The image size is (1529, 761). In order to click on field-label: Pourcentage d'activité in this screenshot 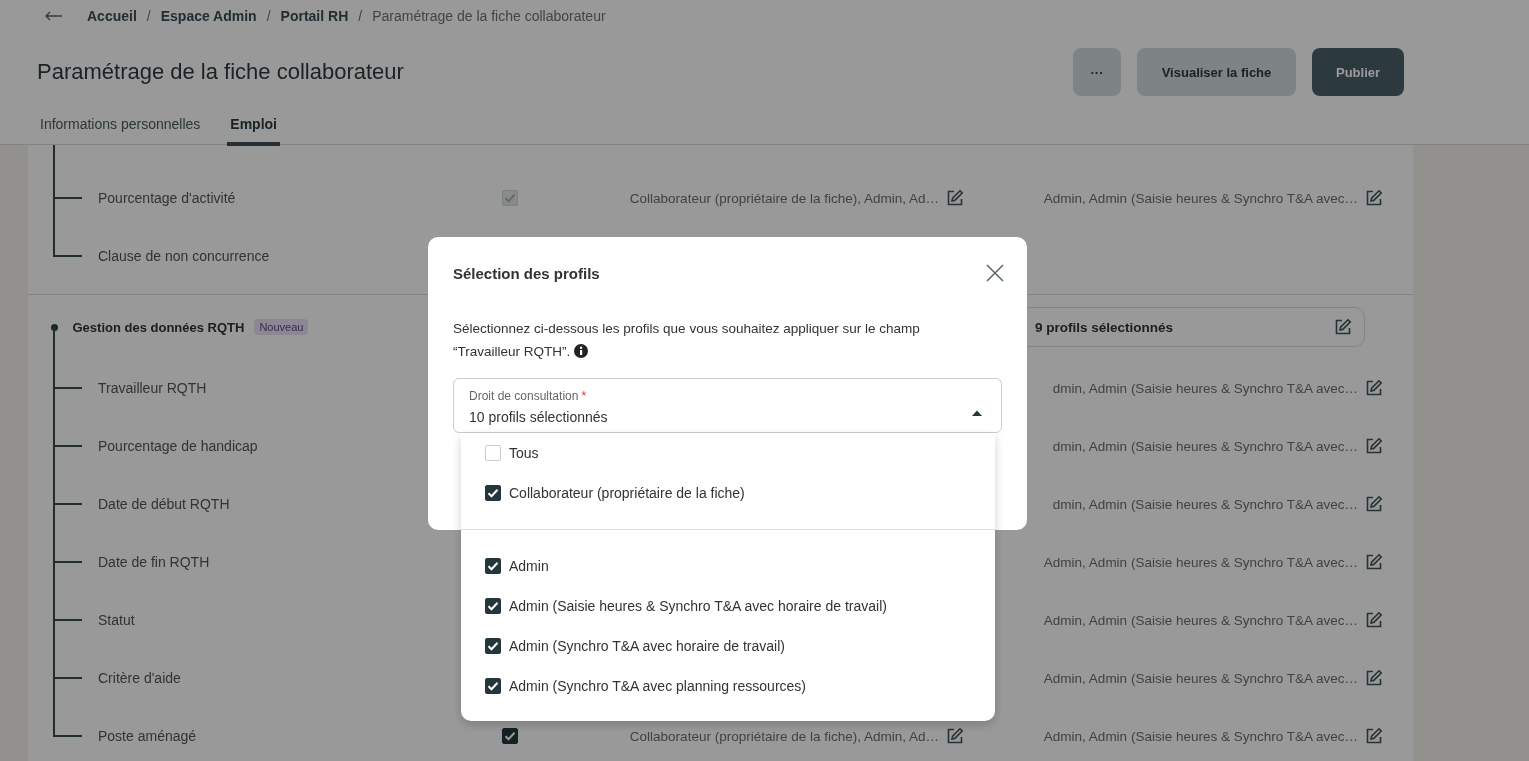, I will do `click(167, 198)`.